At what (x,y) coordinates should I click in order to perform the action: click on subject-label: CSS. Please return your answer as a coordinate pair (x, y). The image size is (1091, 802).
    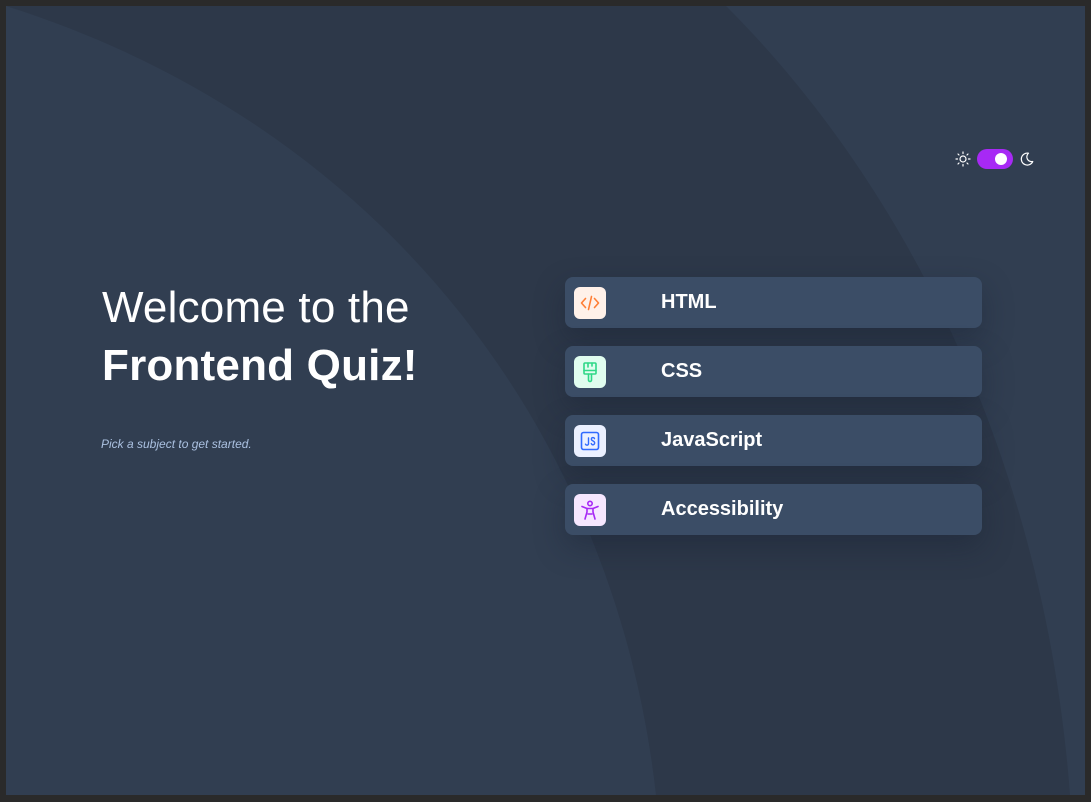
    Looking at the image, I should click on (682, 371).